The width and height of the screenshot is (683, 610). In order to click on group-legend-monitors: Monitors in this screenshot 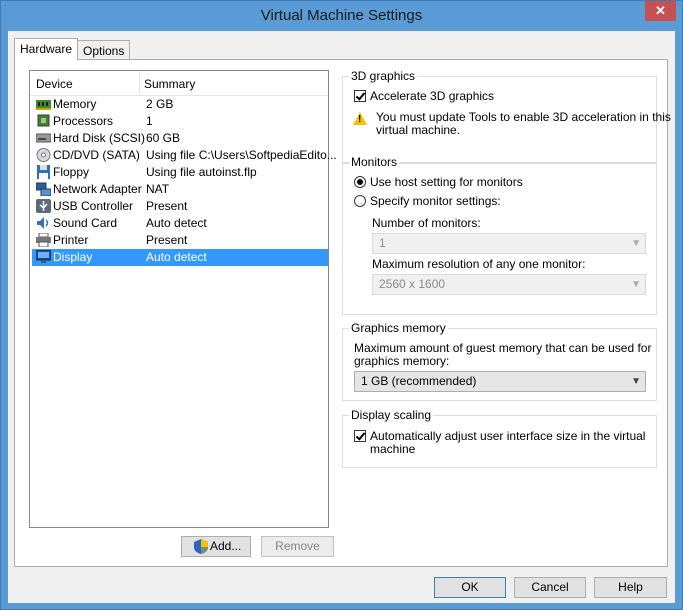, I will do `click(374, 162)`.